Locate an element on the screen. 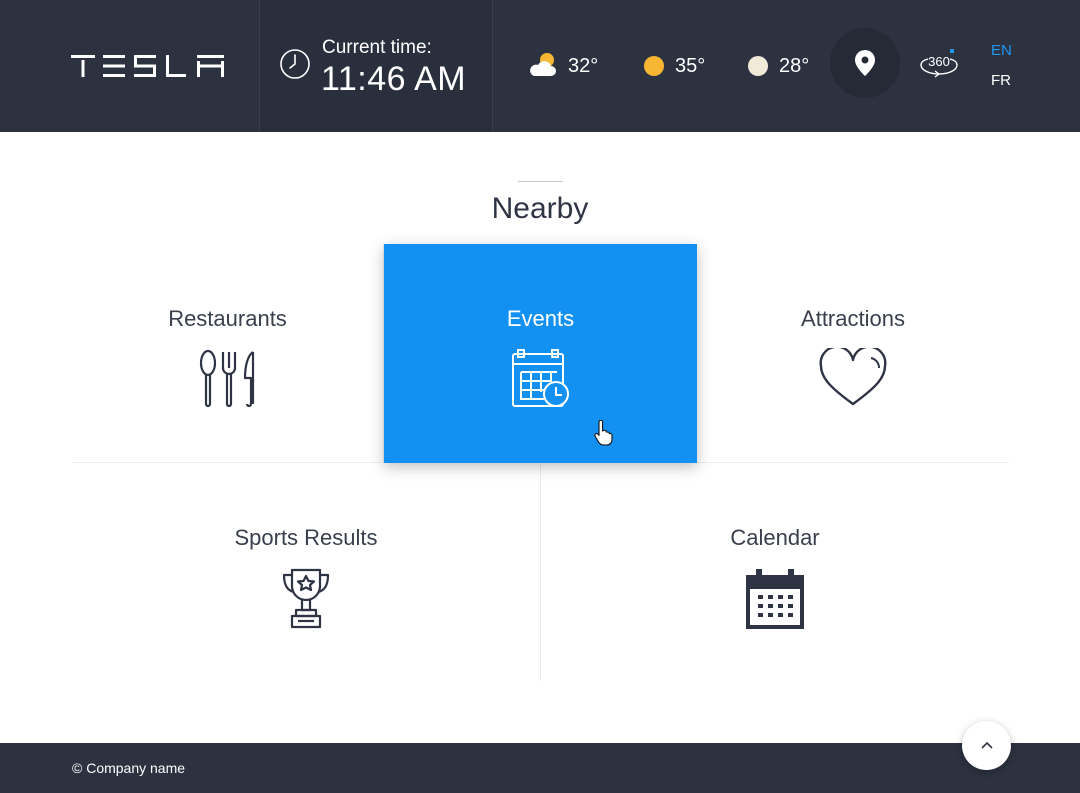 The width and height of the screenshot is (1080, 793). weather-item-2: 35° is located at coordinates (674, 66).